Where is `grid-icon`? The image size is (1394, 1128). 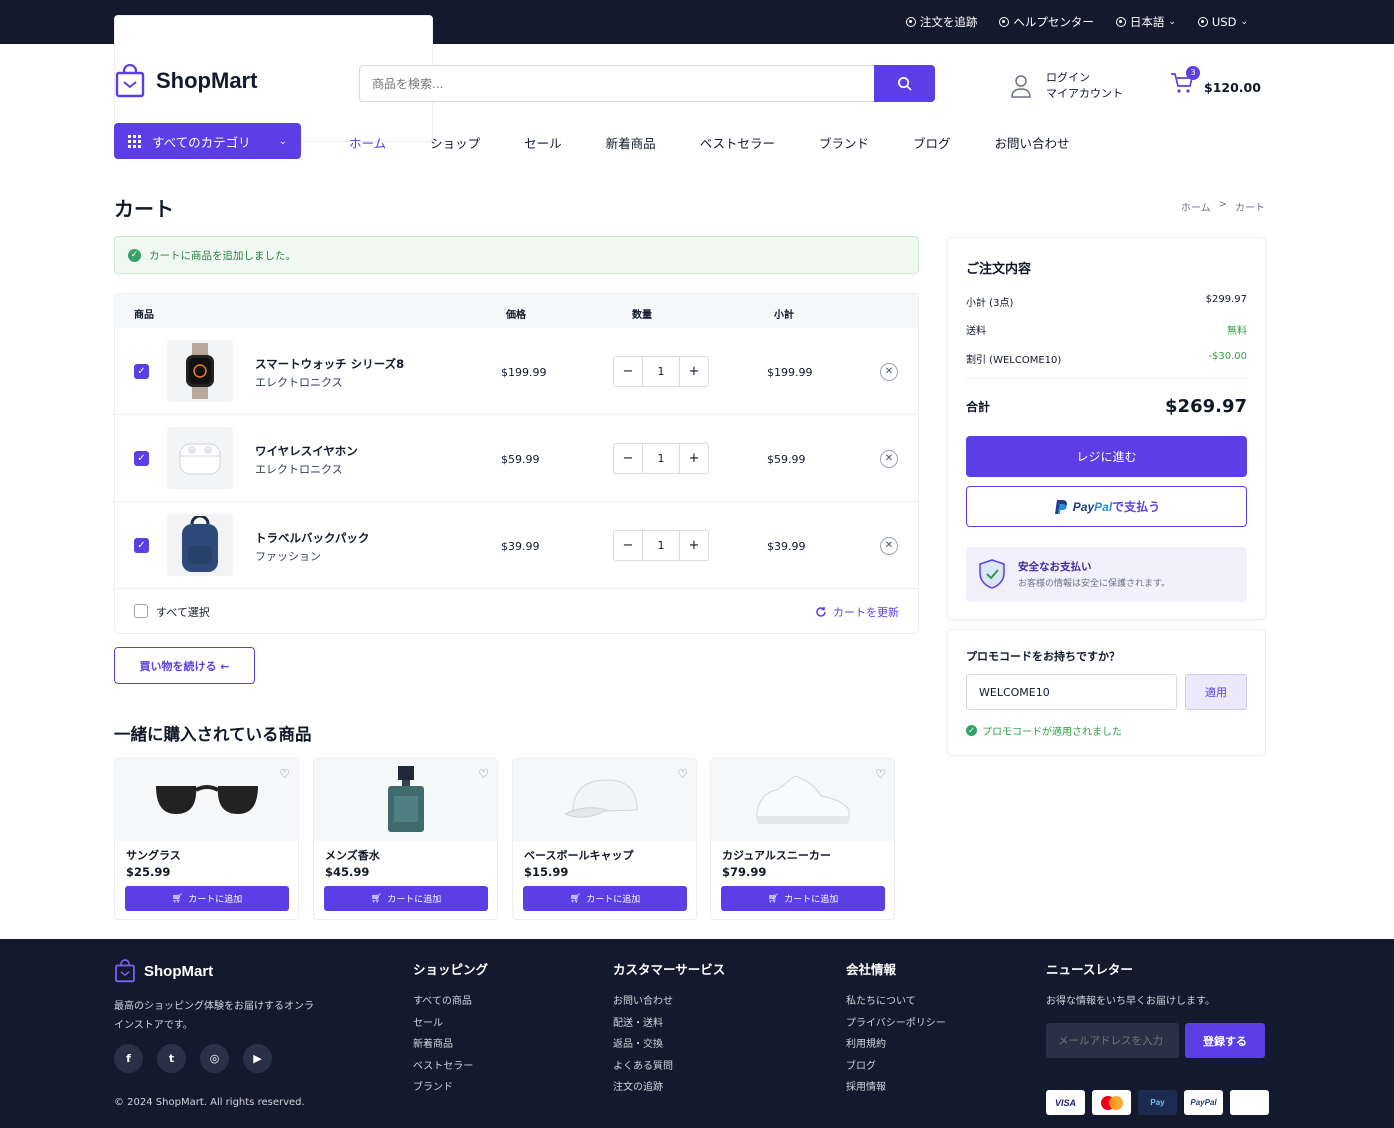 grid-icon is located at coordinates (135, 141).